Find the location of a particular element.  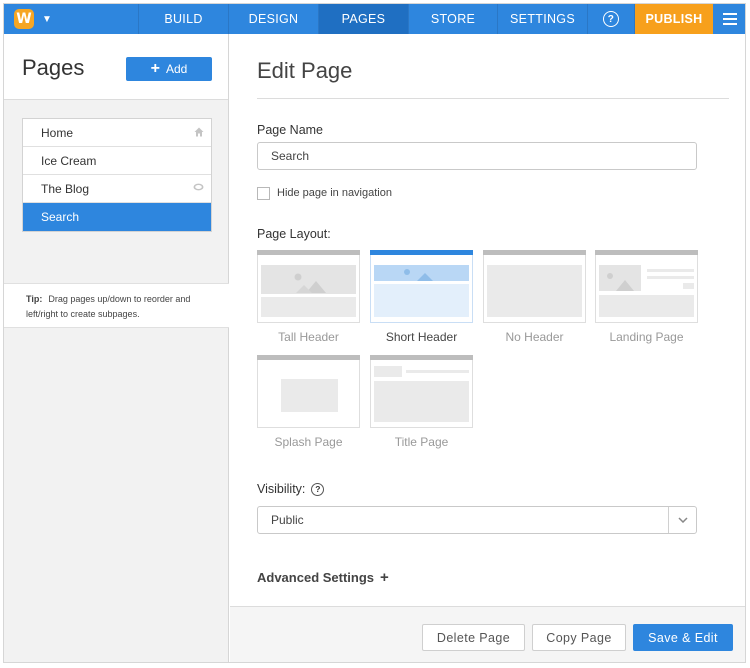

home-icon is located at coordinates (199, 133).